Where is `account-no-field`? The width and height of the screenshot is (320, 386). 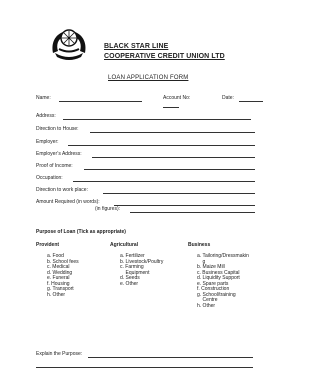 account-no-field is located at coordinates (171, 107).